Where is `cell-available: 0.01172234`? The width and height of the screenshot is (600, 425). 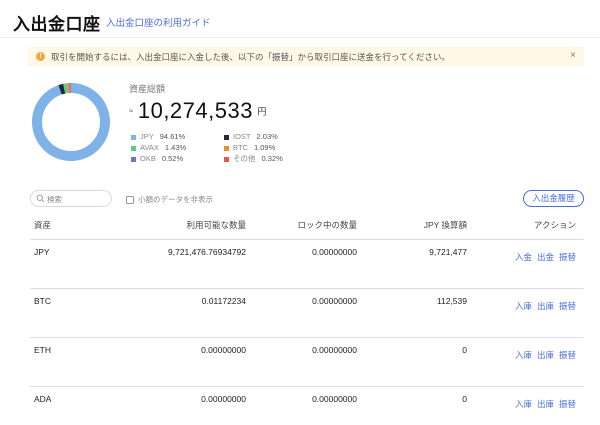
cell-available: 0.01172234 is located at coordinates (223, 301).